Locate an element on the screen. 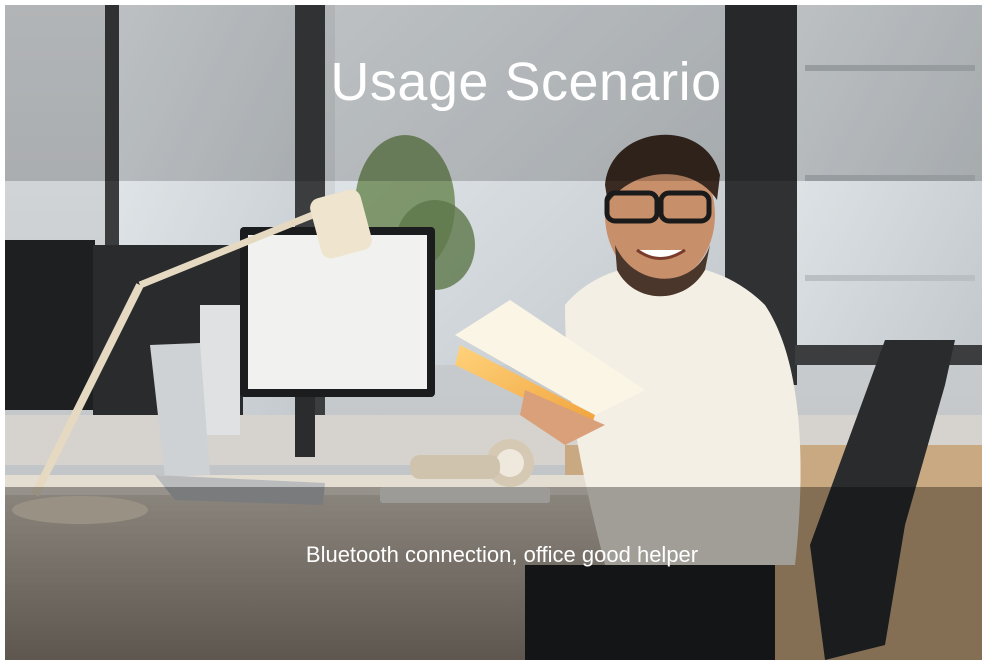 The width and height of the screenshot is (987, 664). banner-title: Usage Scenario is located at coordinates (526, 82).